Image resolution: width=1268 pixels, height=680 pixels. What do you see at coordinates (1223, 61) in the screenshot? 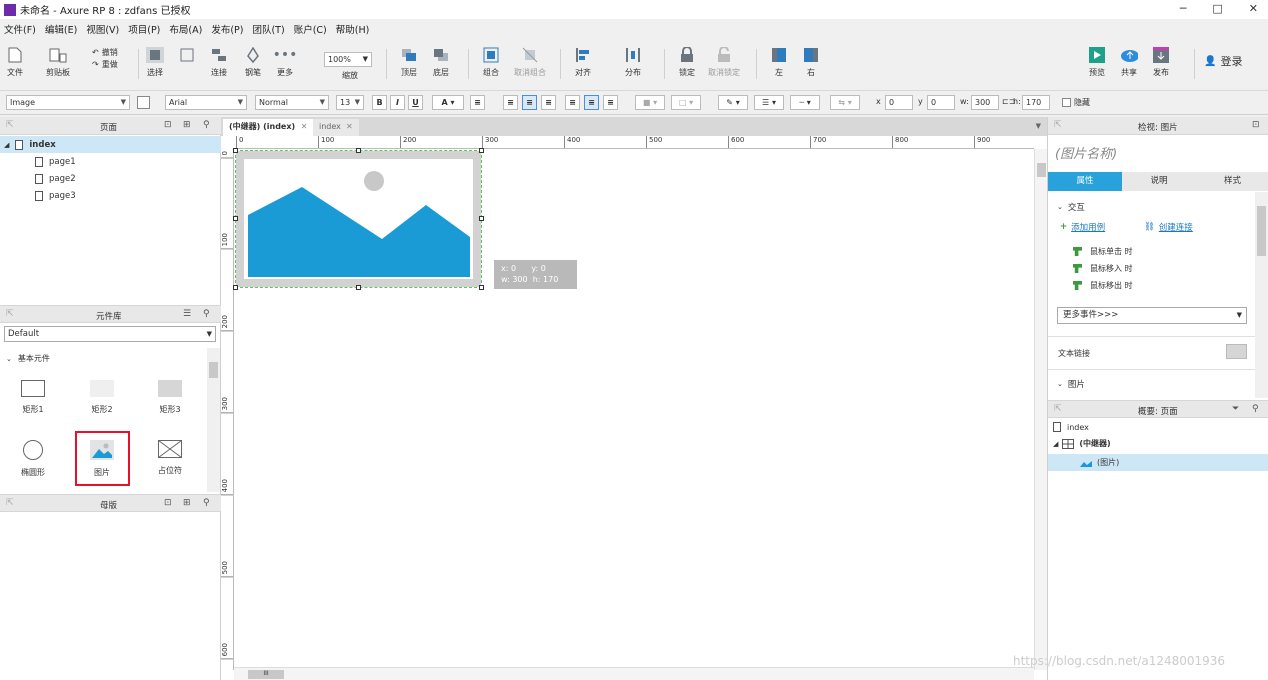
I see `login-button: 👤 登录` at bounding box center [1223, 61].